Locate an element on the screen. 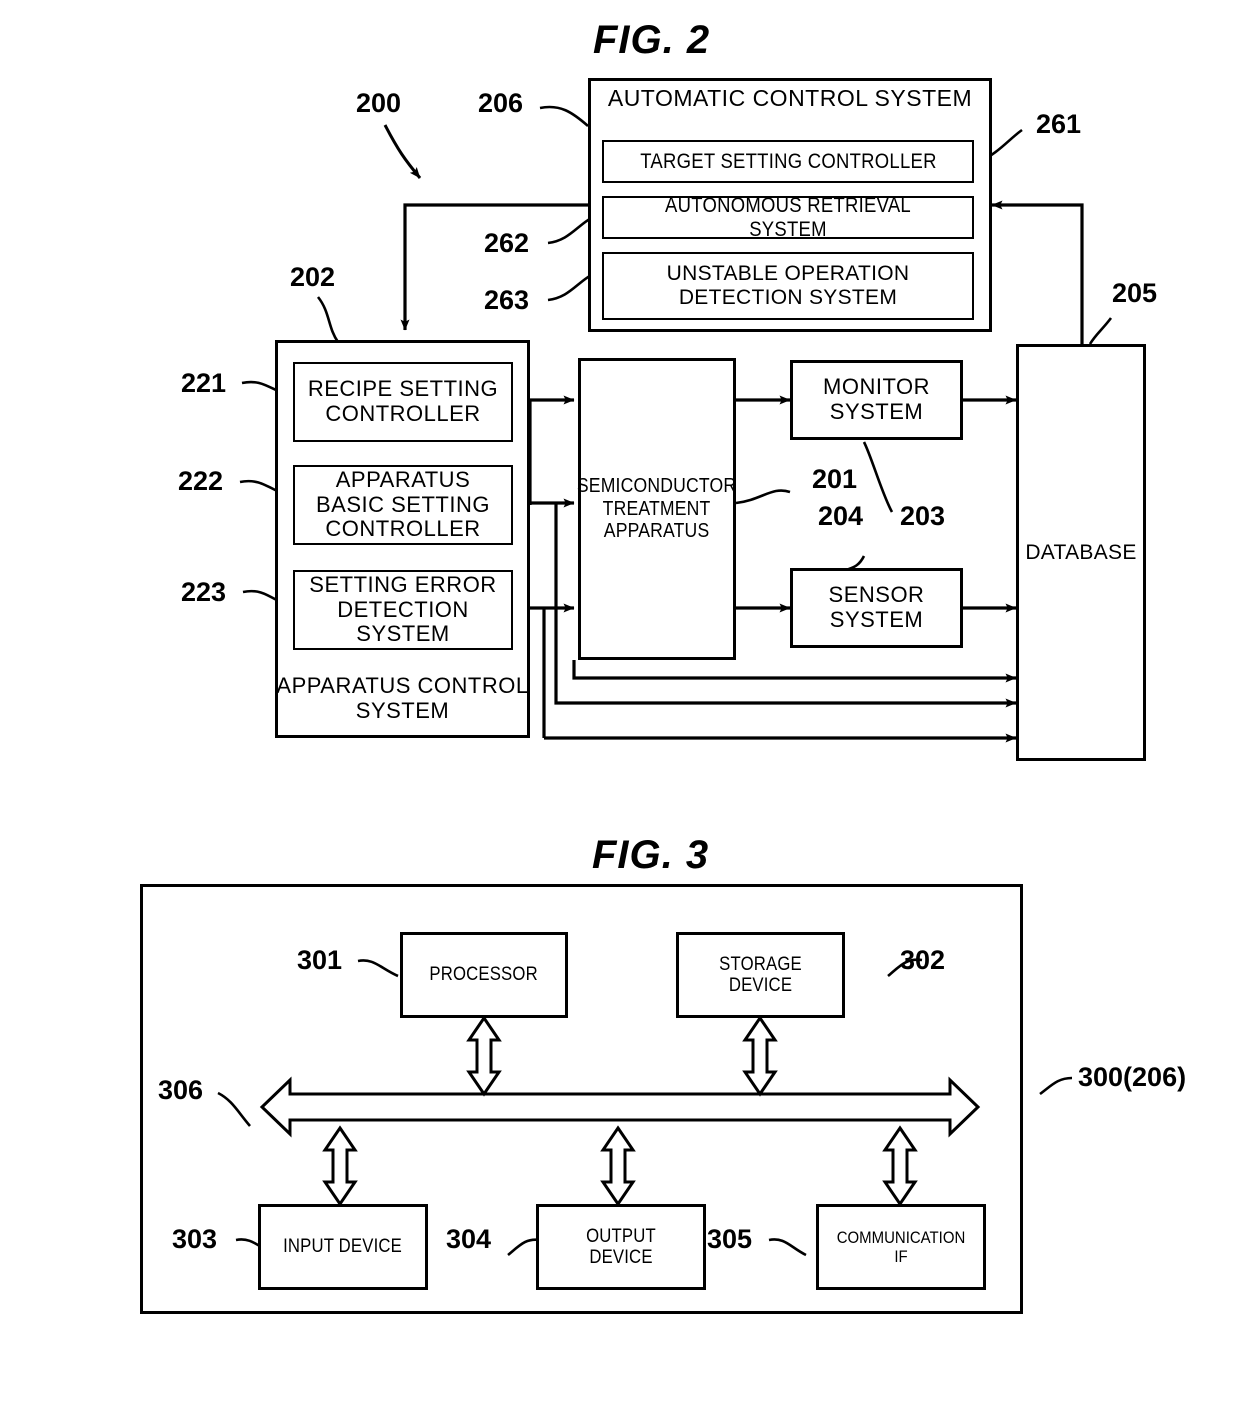  ref-303: 303 is located at coordinates (195, 1239).